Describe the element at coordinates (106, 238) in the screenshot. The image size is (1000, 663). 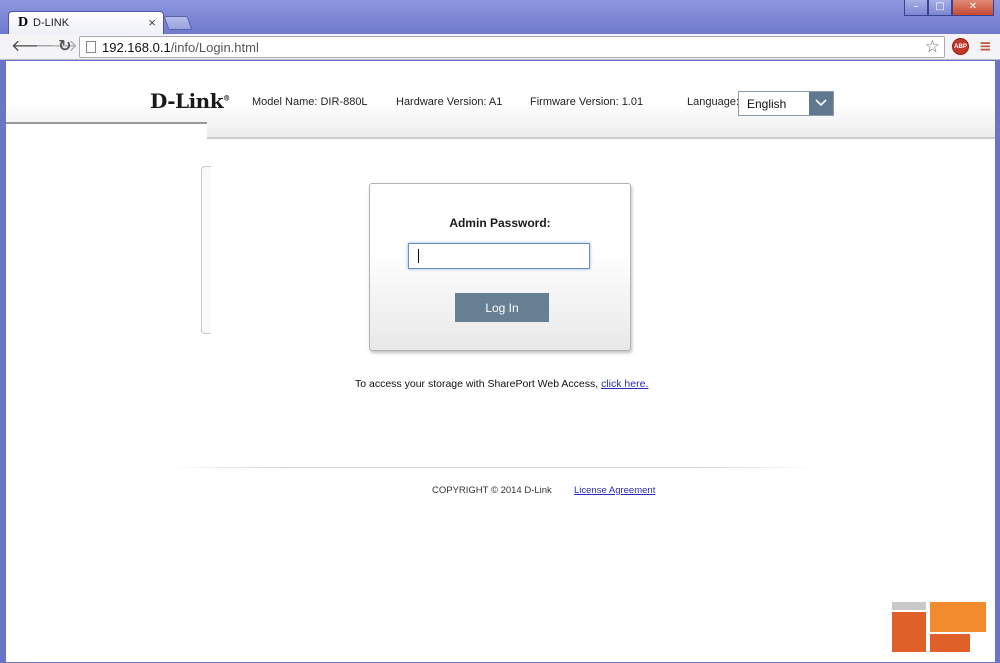
I see `blank-overlay` at that location.